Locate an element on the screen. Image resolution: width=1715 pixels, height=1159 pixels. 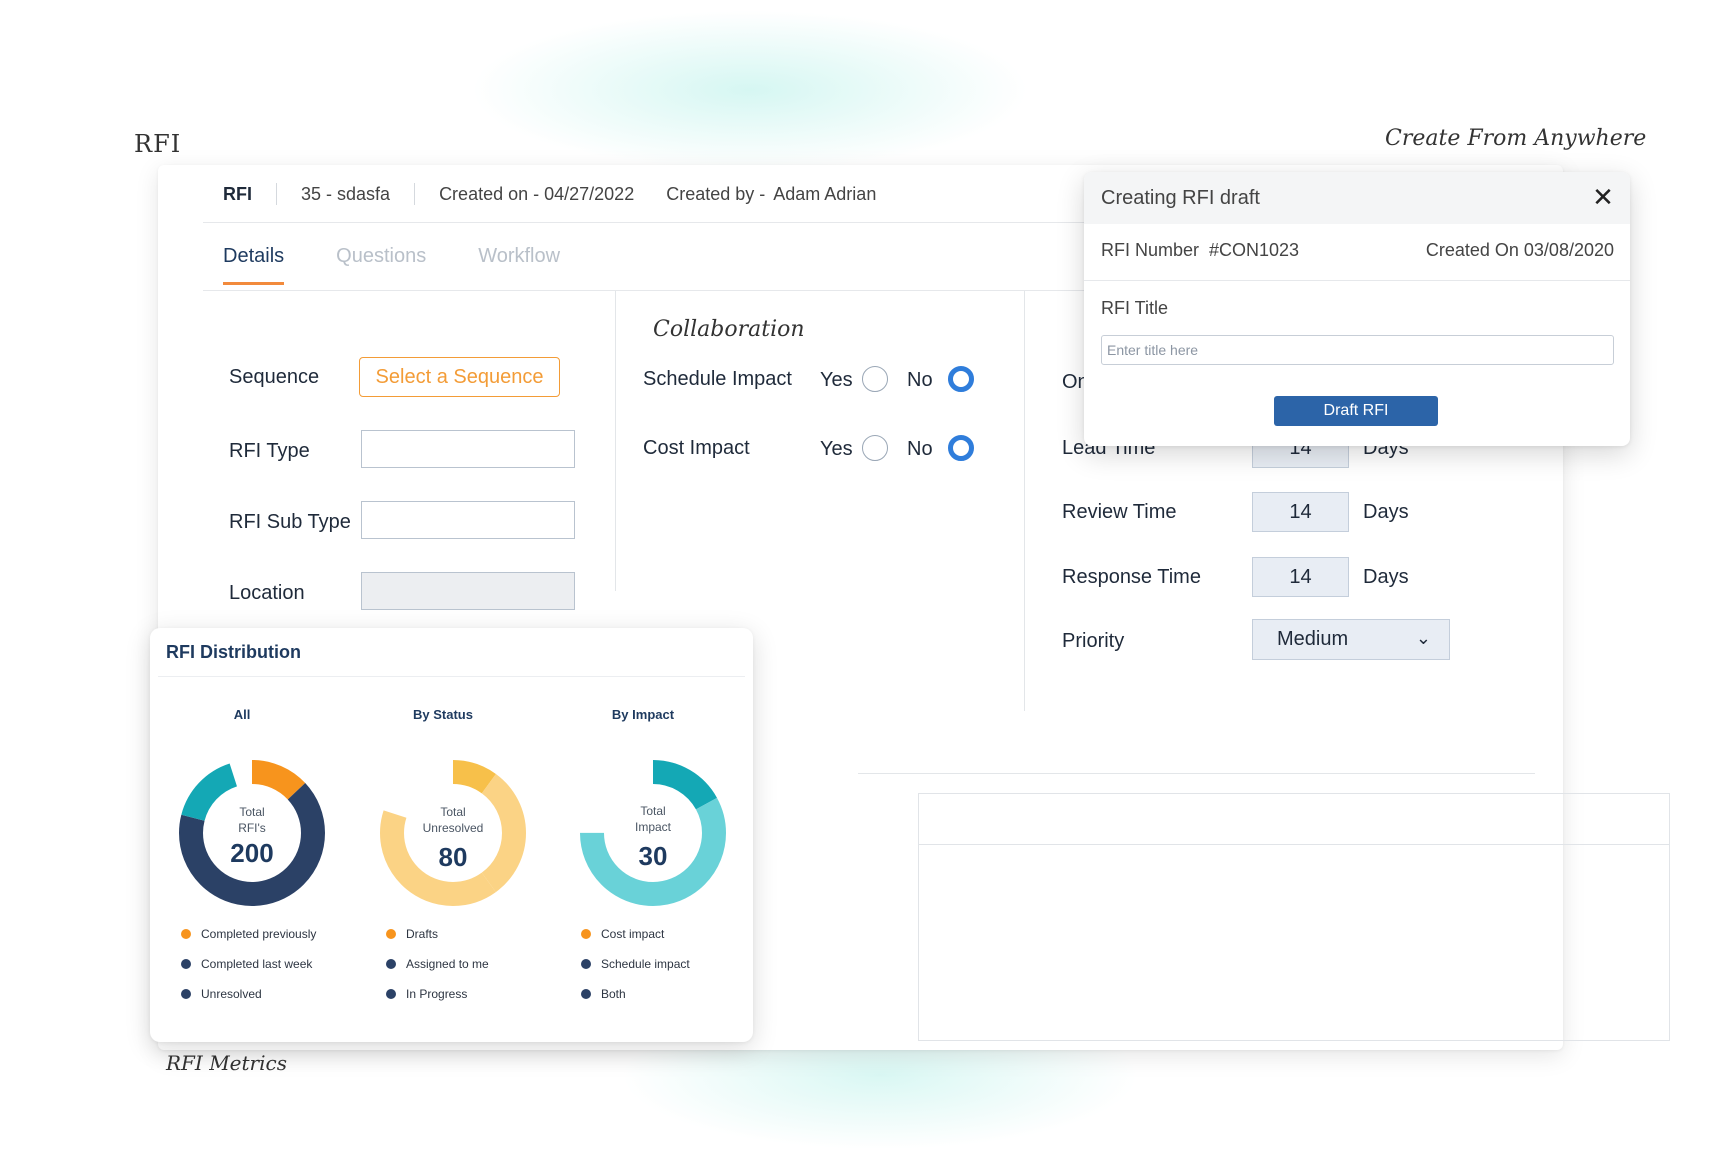
response-time-input: 14 is located at coordinates (1300, 577).